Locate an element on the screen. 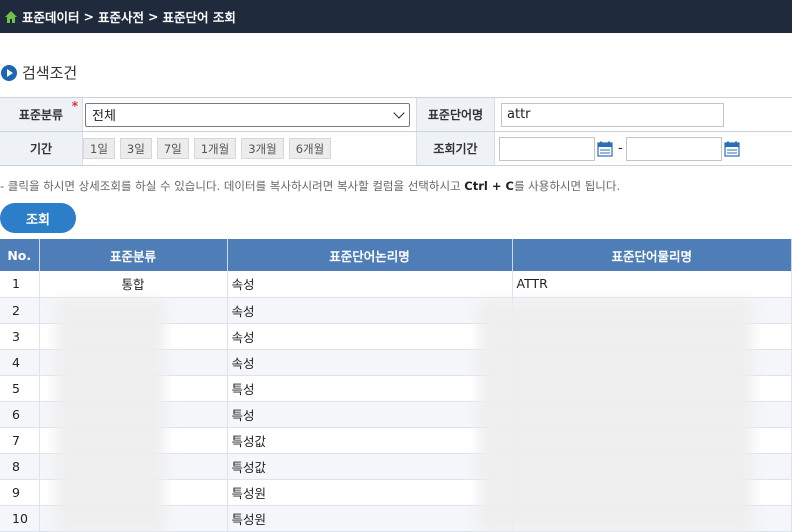  search-form: 표준분류 * 전체 표준단어명 기간 1일 3일 7일 1개월 3개월 6개월 is located at coordinates (396, 131).